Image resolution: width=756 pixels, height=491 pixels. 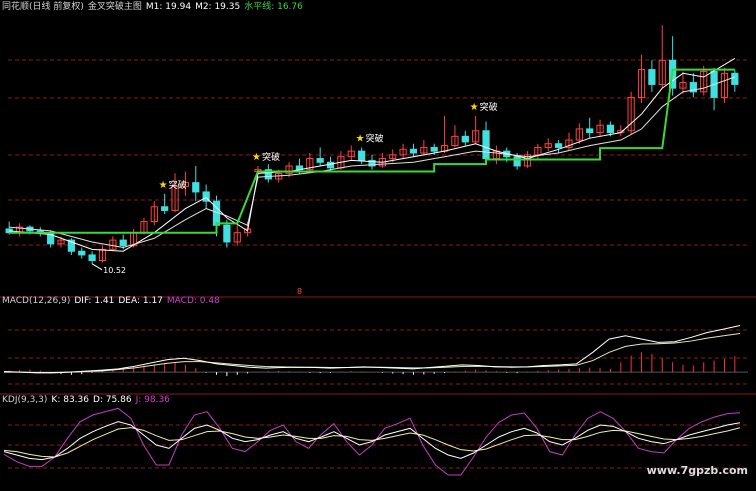 I want to click on j-value: J: 98.36, so click(x=152, y=400).